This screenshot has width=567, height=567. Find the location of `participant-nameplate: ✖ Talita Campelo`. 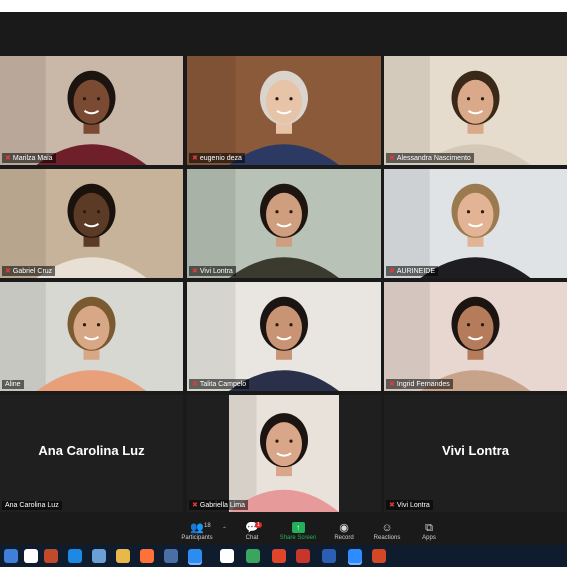

participant-nameplate: ✖ Talita Campelo is located at coordinates (219, 384).